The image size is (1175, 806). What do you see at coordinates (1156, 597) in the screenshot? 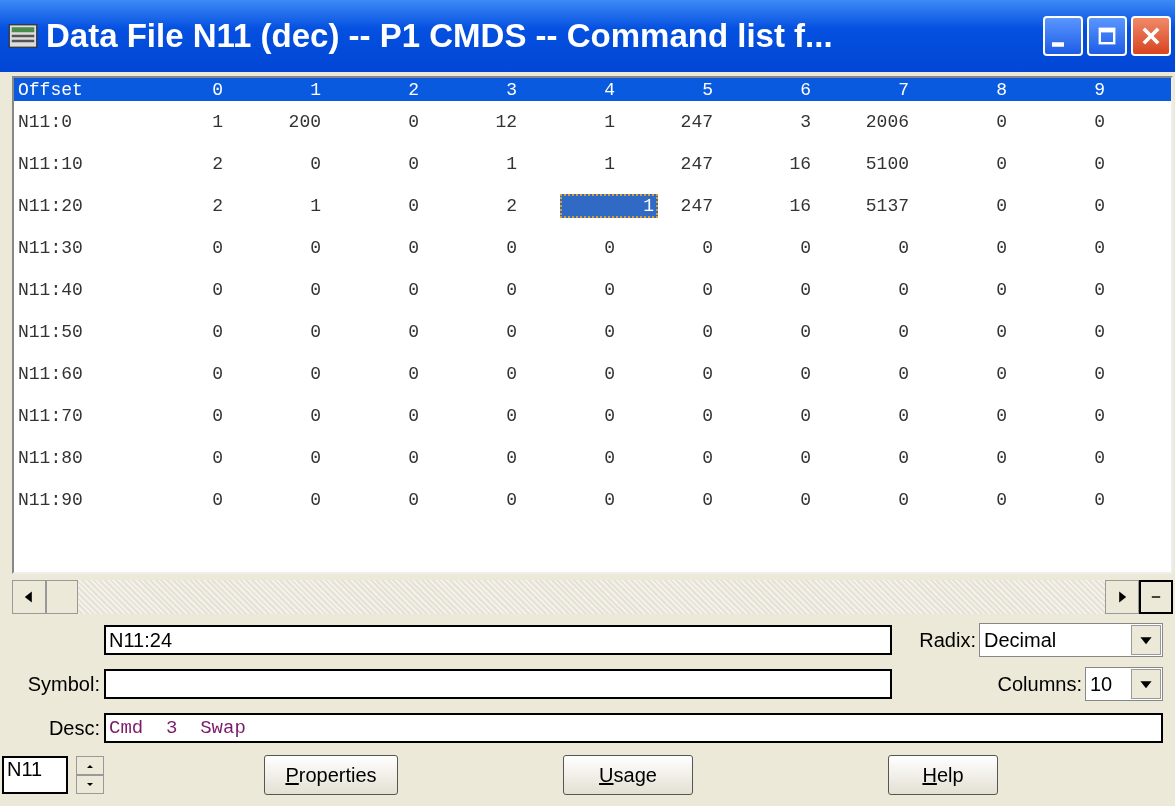
I see `collapse-button` at bounding box center [1156, 597].